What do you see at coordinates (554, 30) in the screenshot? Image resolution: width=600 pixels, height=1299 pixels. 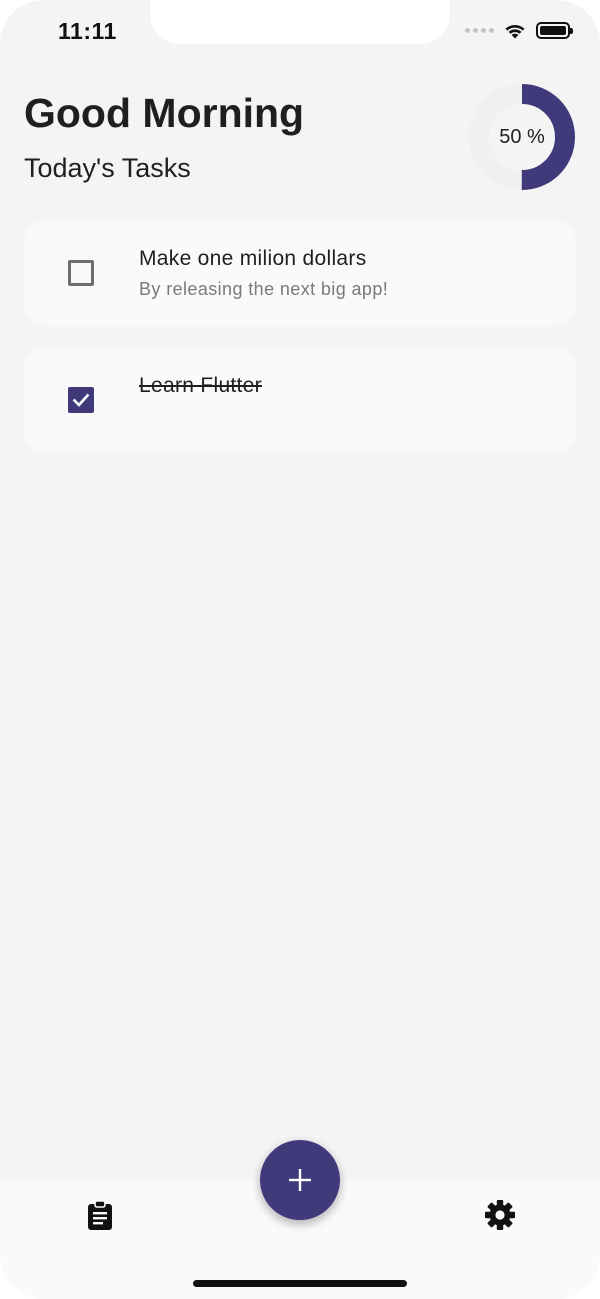 I see `battery-icon` at bounding box center [554, 30].